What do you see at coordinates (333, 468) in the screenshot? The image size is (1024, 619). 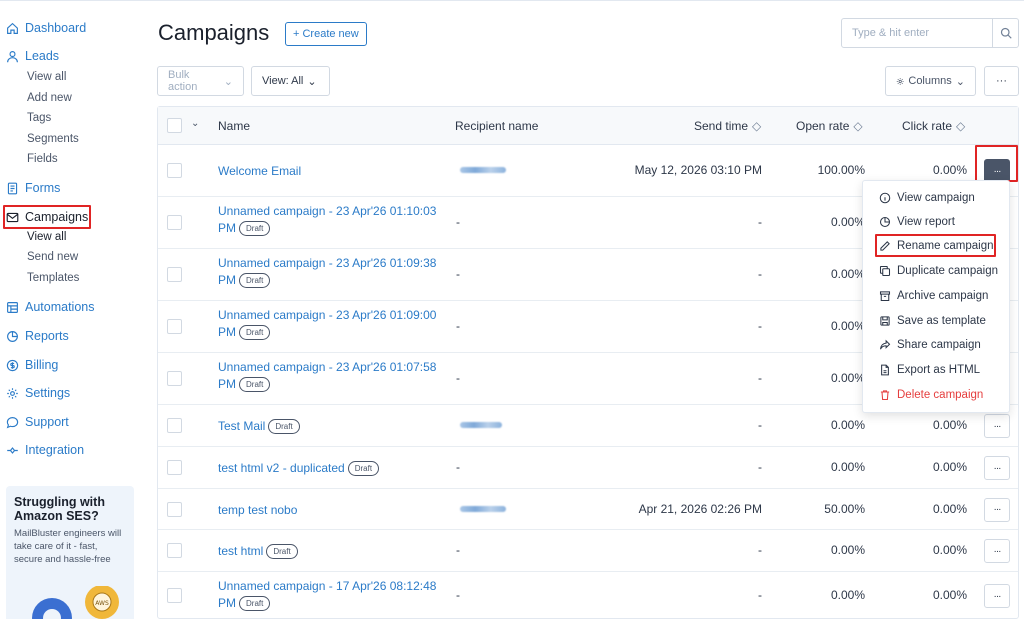 I see `campaign-name-link: test html v2 - duplicated Draft` at bounding box center [333, 468].